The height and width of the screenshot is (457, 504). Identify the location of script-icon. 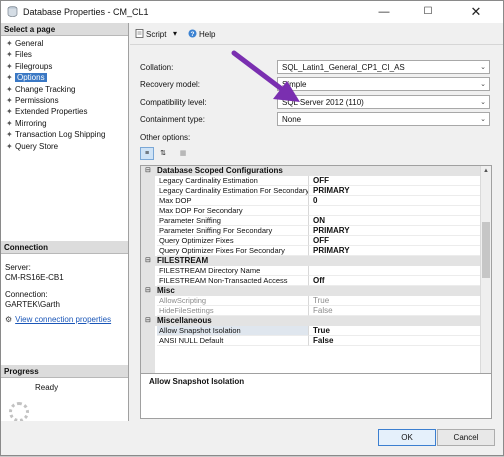
(139, 33).